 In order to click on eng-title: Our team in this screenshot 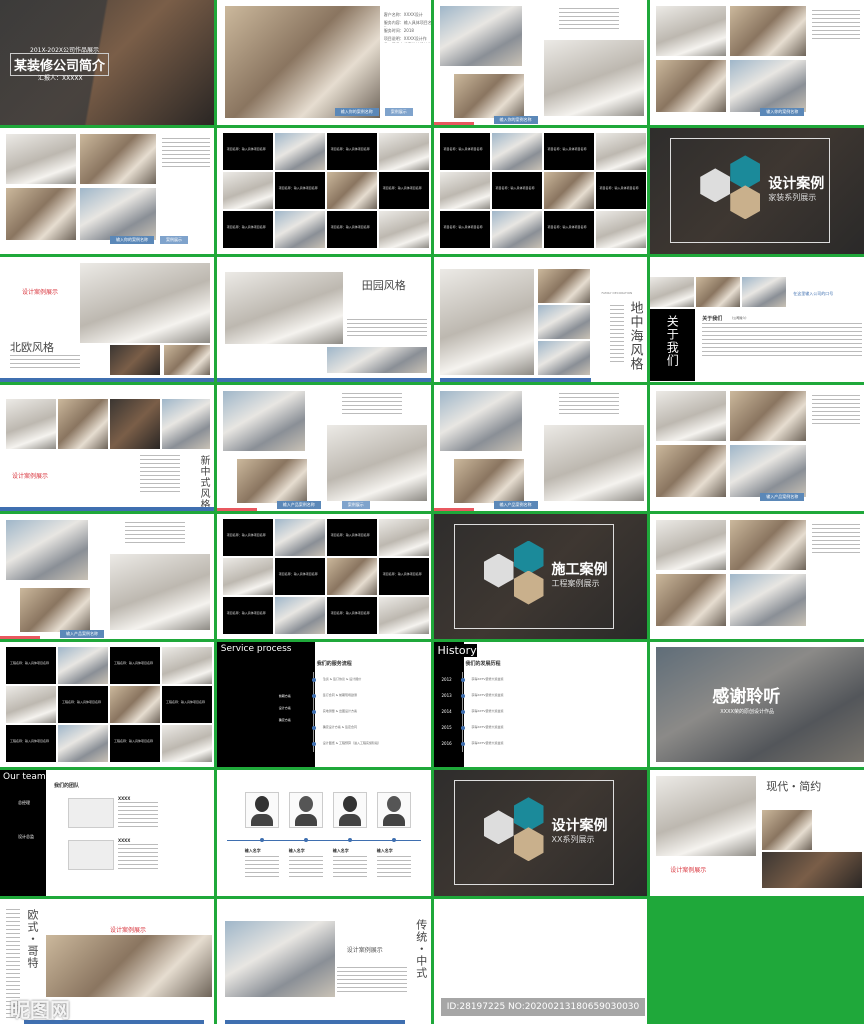, I will do `click(24, 777)`.